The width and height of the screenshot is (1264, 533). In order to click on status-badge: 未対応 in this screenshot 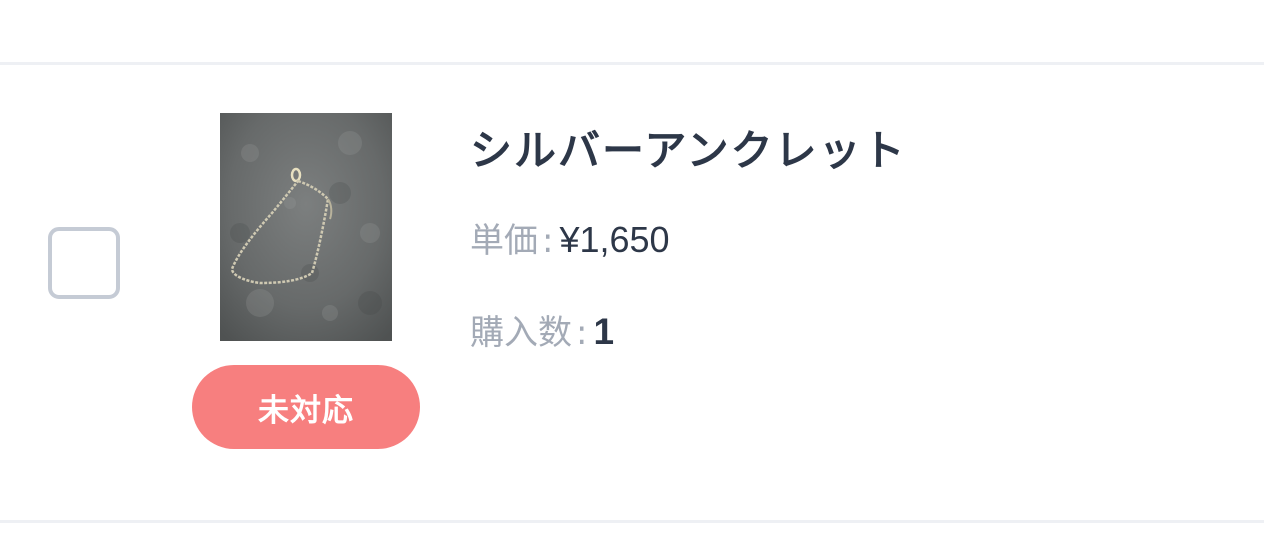, I will do `click(306, 407)`.